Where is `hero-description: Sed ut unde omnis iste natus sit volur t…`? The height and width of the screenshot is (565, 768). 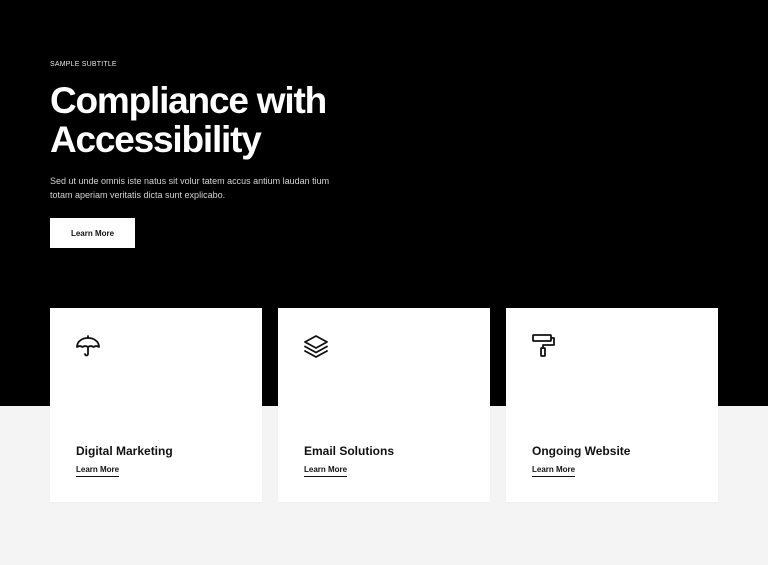 hero-description: Sed ut unde omnis iste natus sit volur t… is located at coordinates (190, 188).